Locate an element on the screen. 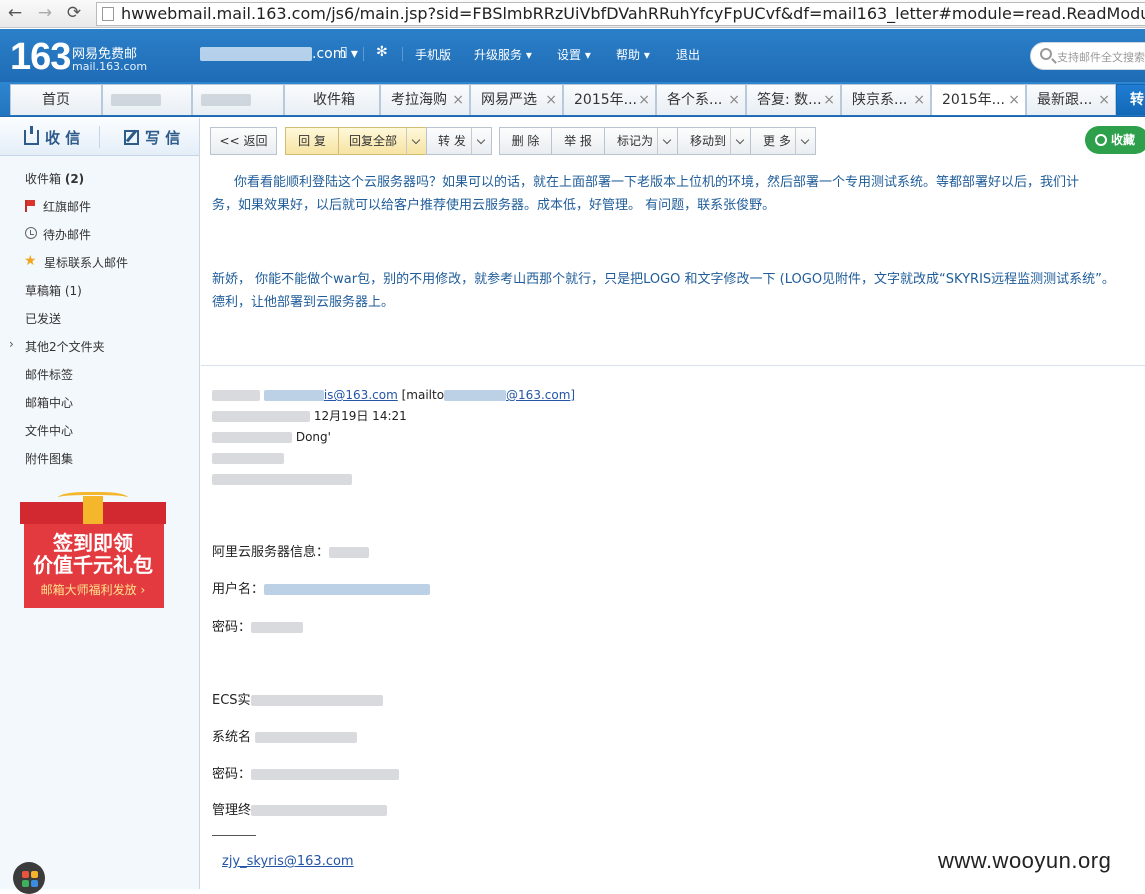 This screenshot has height=894, width=1145. app-grid-icon is located at coordinates (29, 878).